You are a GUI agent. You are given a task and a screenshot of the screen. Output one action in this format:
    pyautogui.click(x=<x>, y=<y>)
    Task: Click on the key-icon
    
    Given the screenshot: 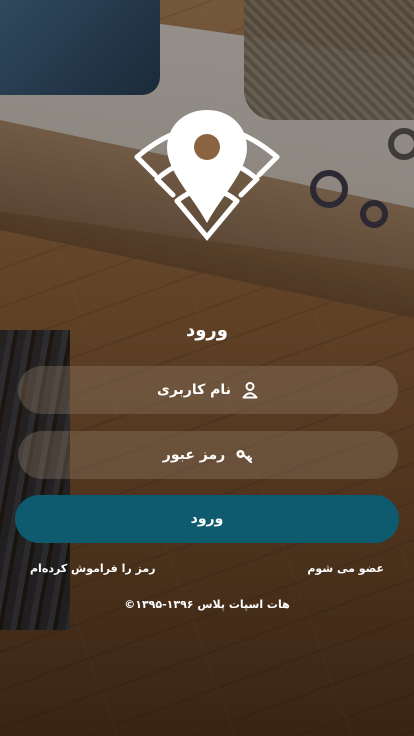 What is the action you would take?
    pyautogui.click(x=244, y=457)
    